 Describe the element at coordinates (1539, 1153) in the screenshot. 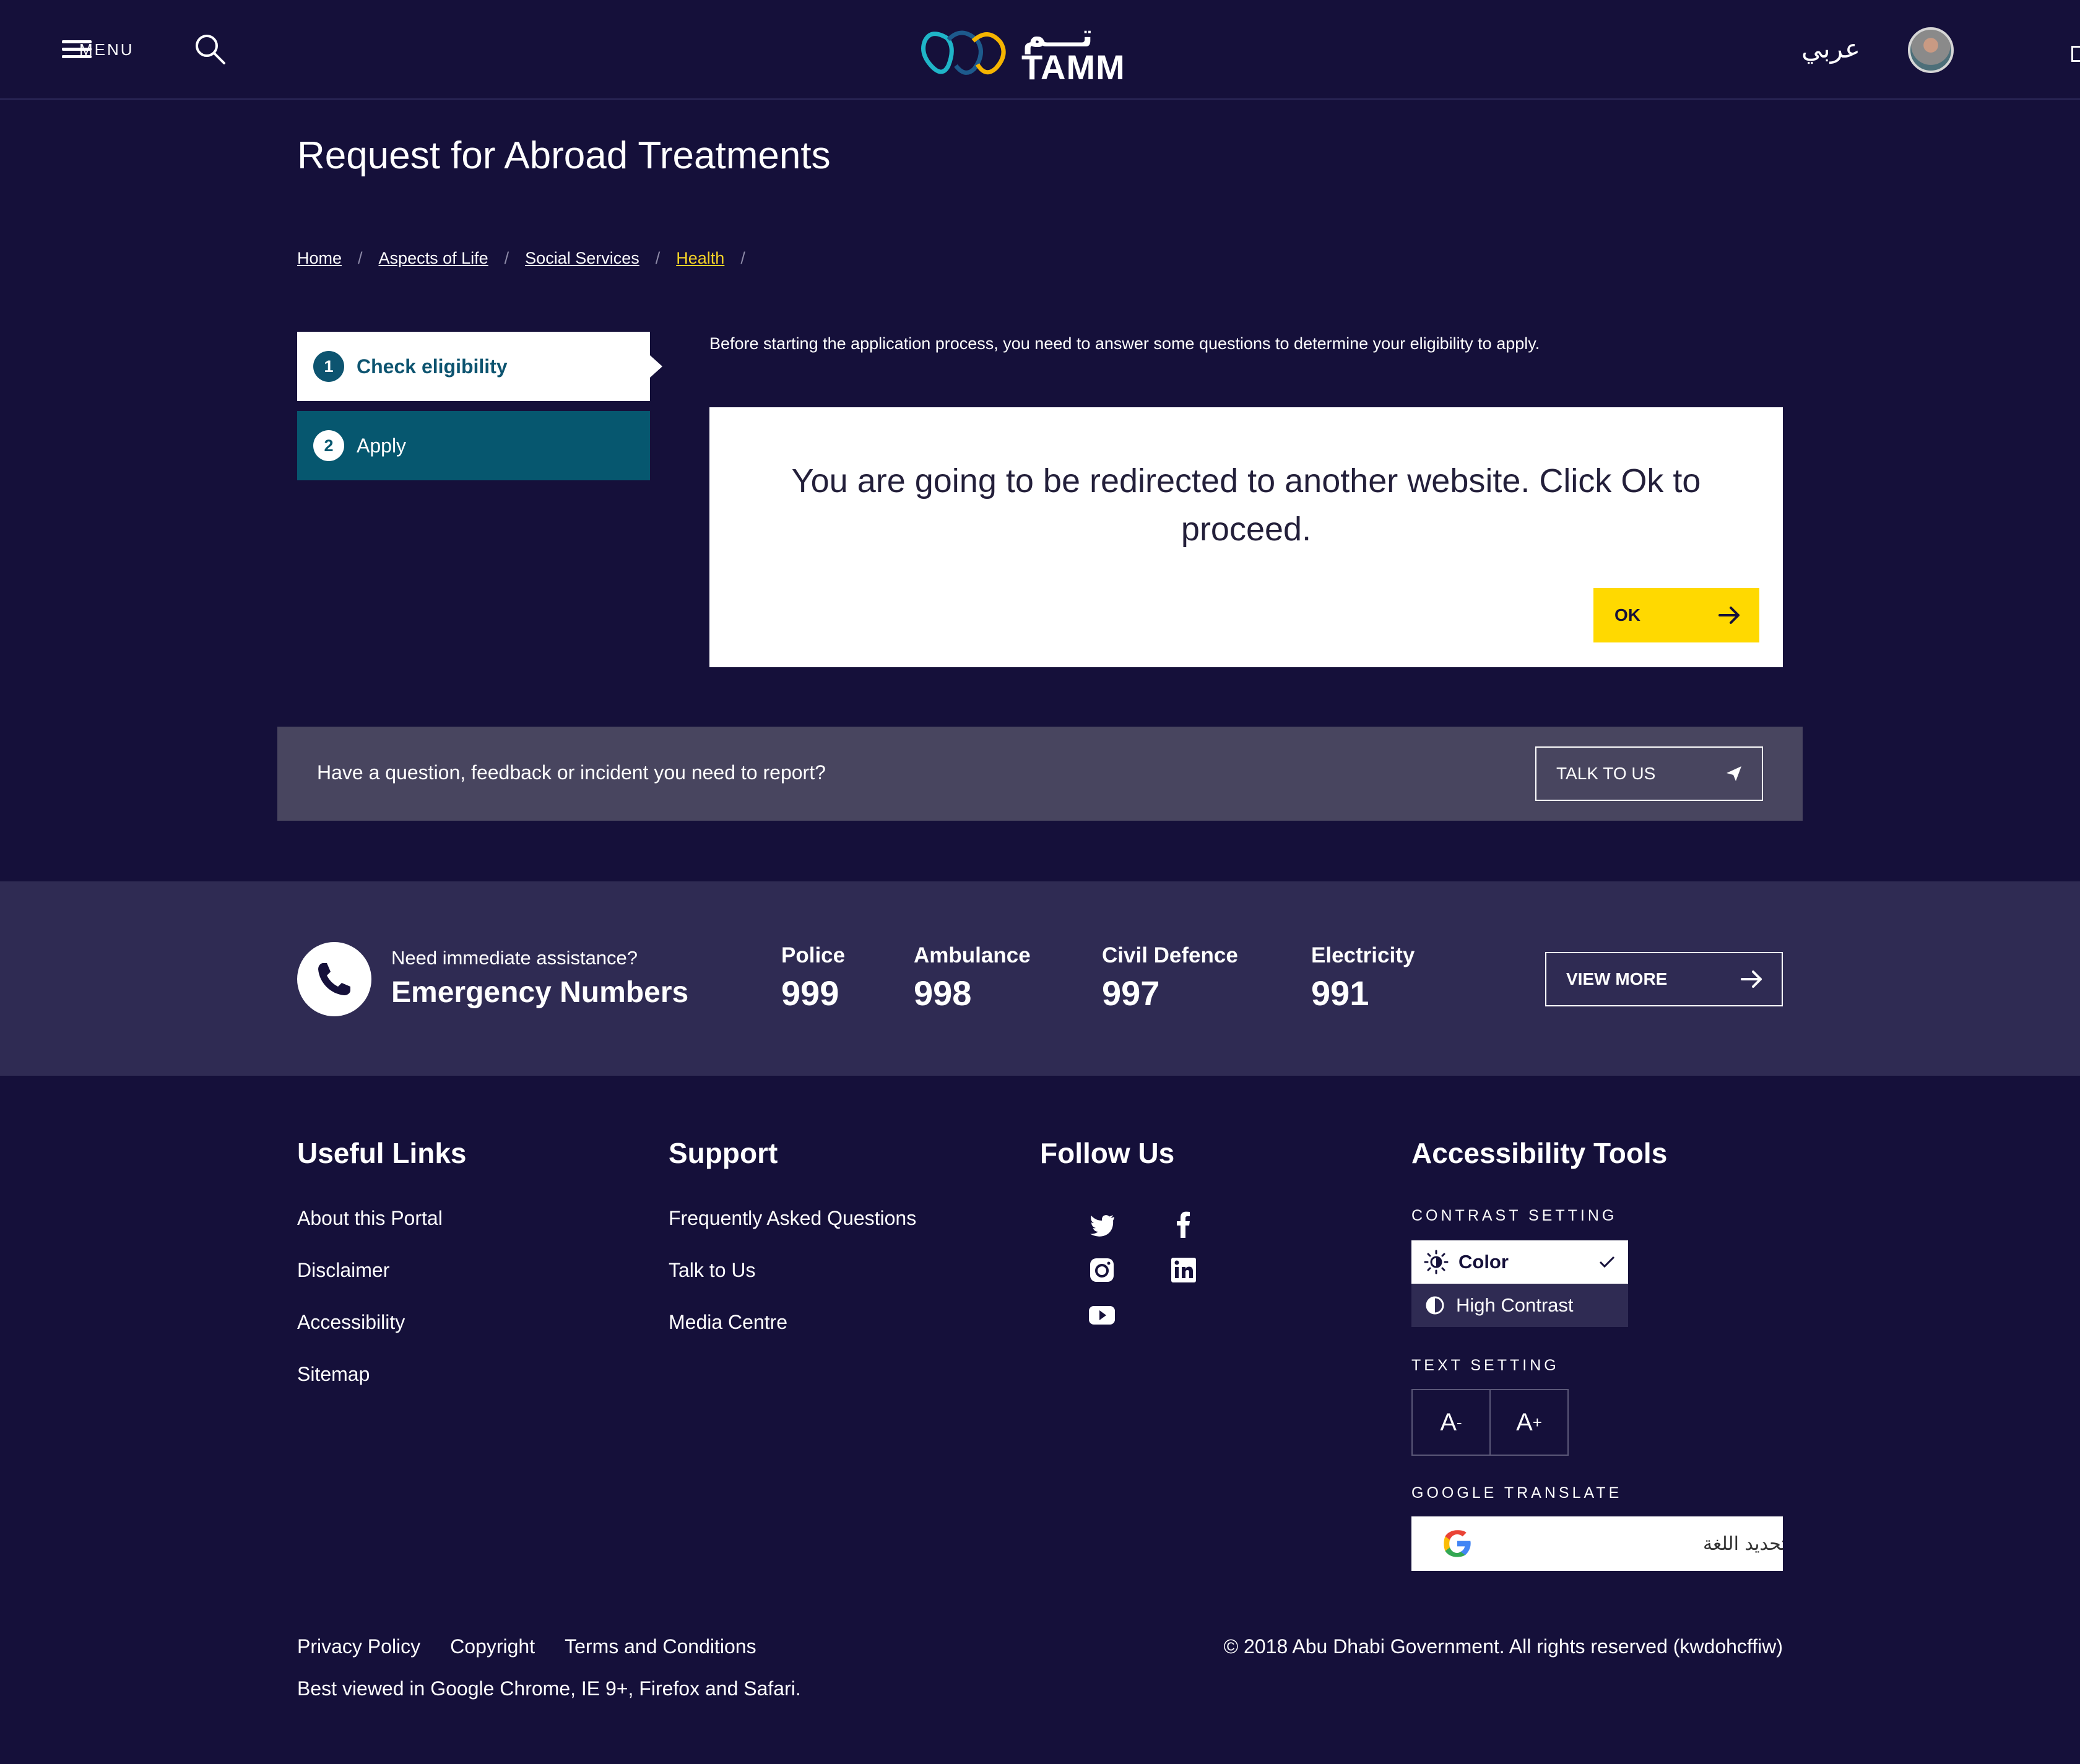

I see `accessibility-tools-title: Accessibility Tools` at that location.